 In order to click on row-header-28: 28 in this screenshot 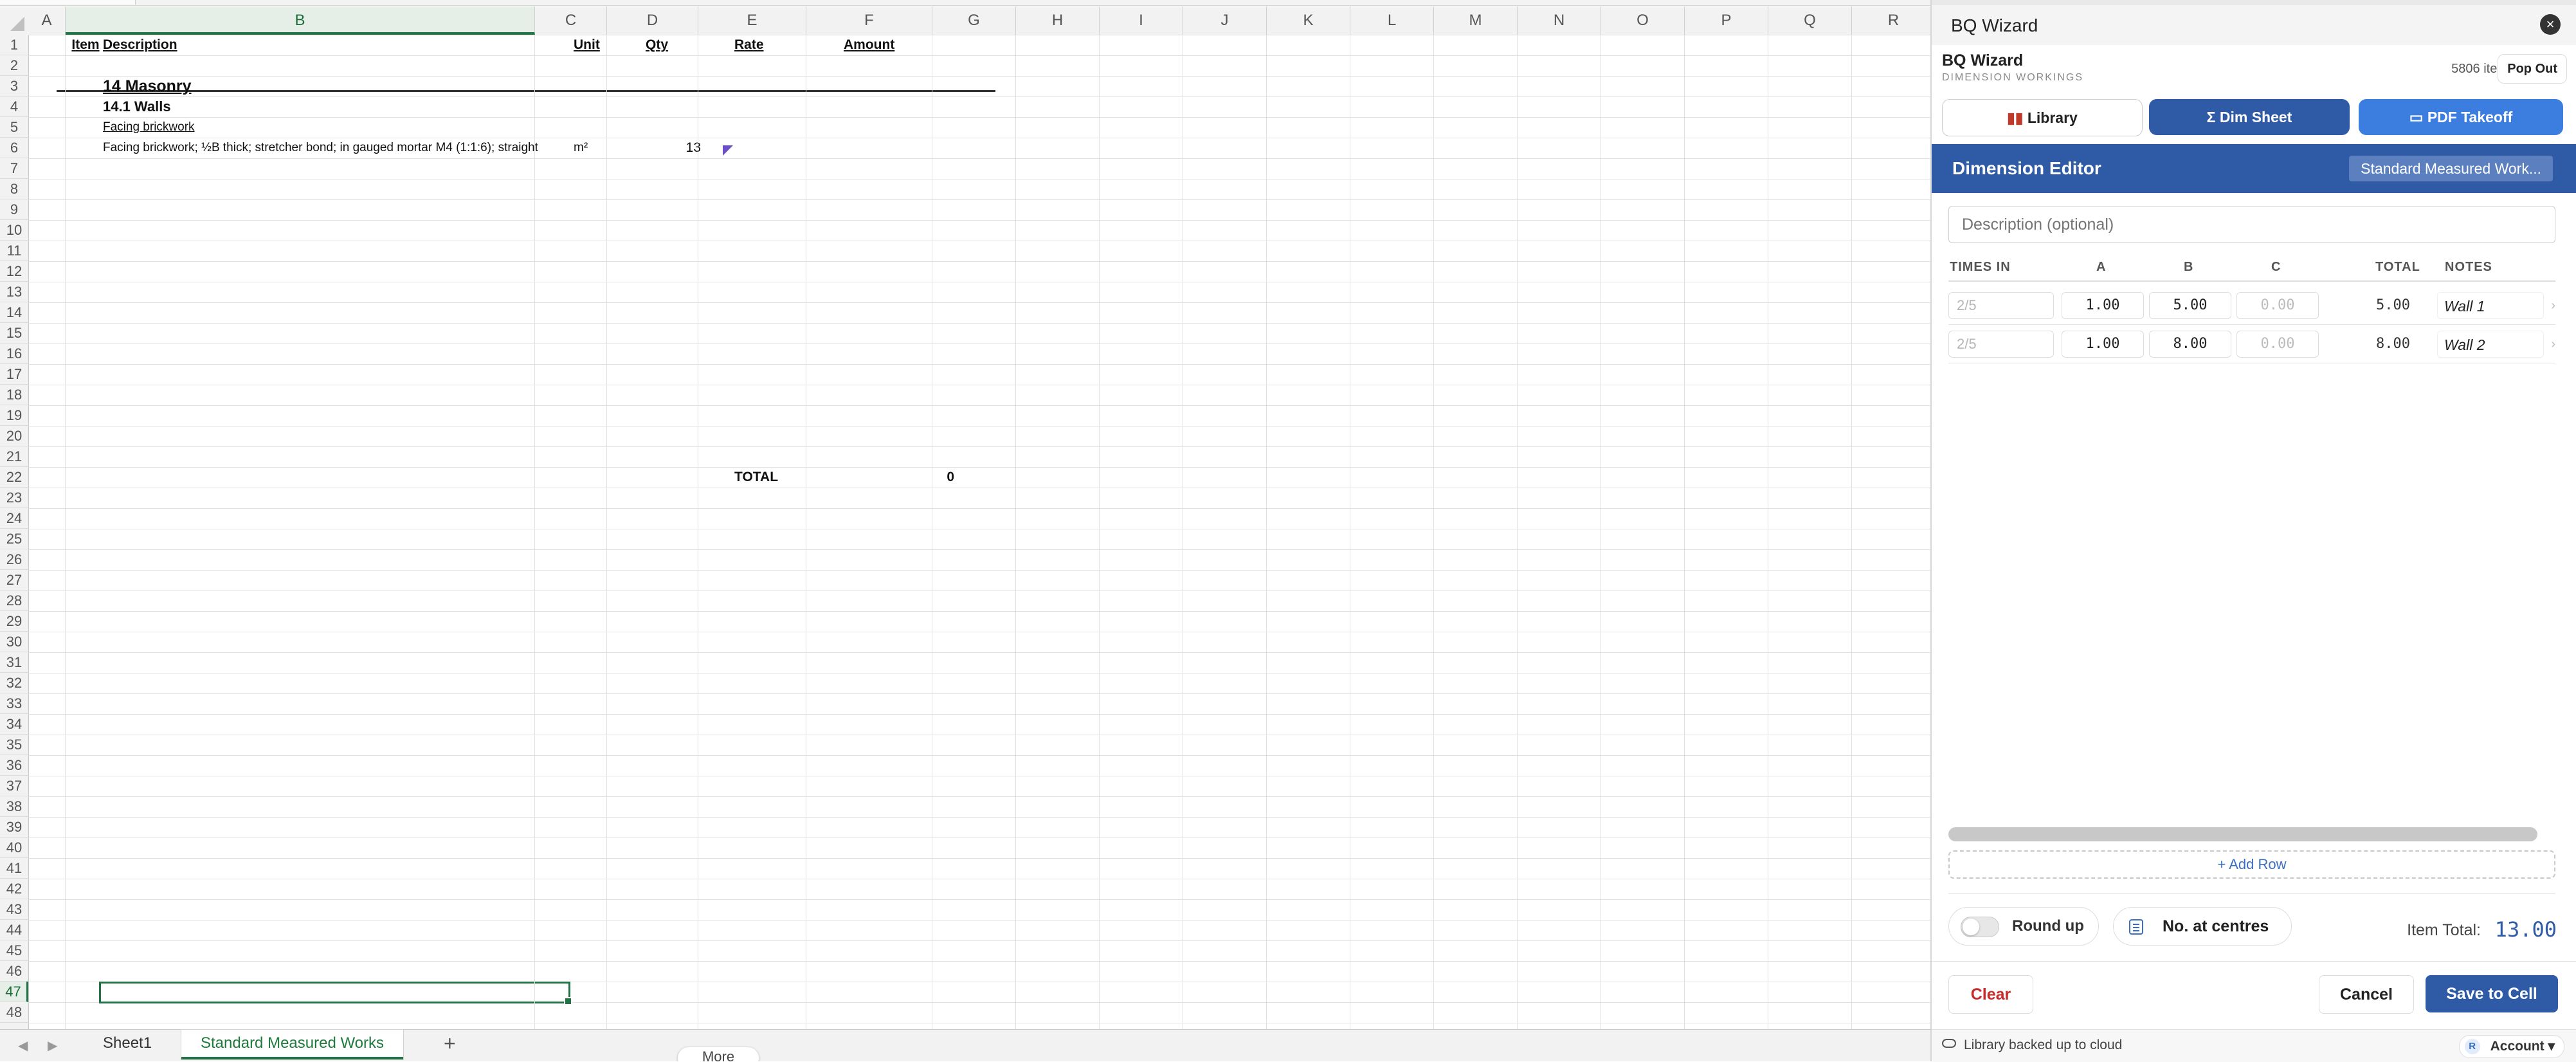, I will do `click(14, 601)`.